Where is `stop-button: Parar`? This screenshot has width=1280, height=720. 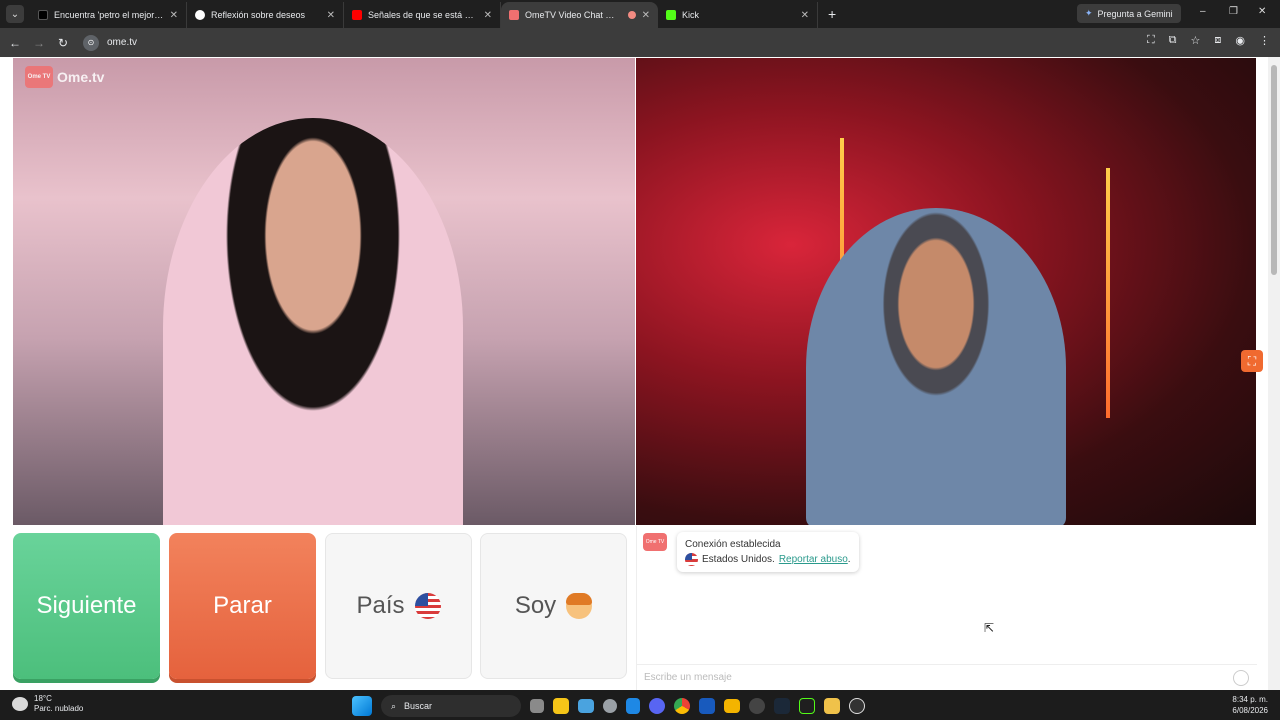 stop-button: Parar is located at coordinates (242, 606).